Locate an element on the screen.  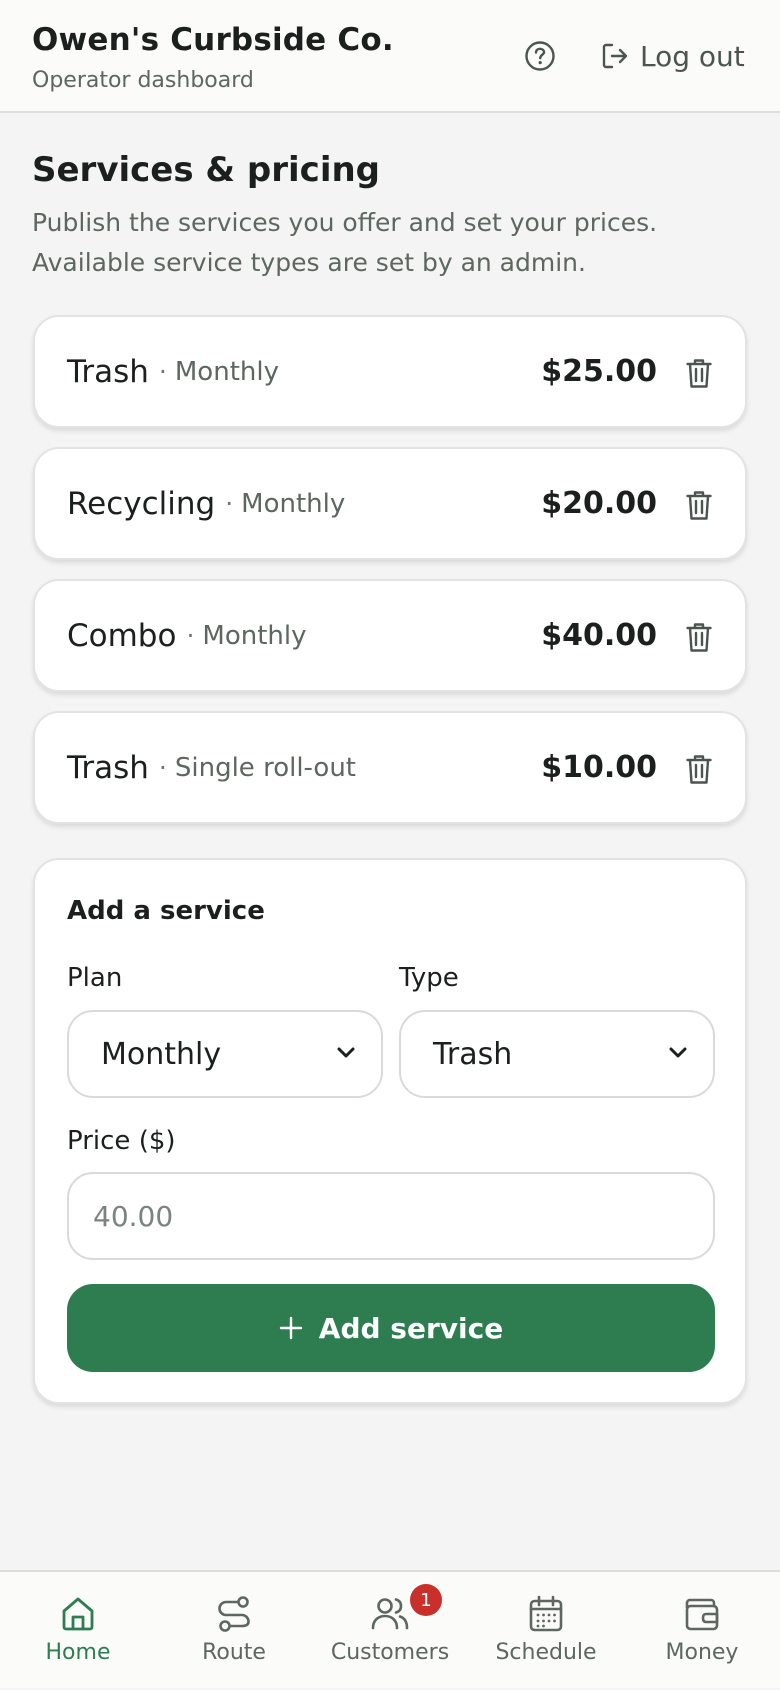
bottom-nav: Home Route 1 Customers Schedule Money is located at coordinates (390, 1629).